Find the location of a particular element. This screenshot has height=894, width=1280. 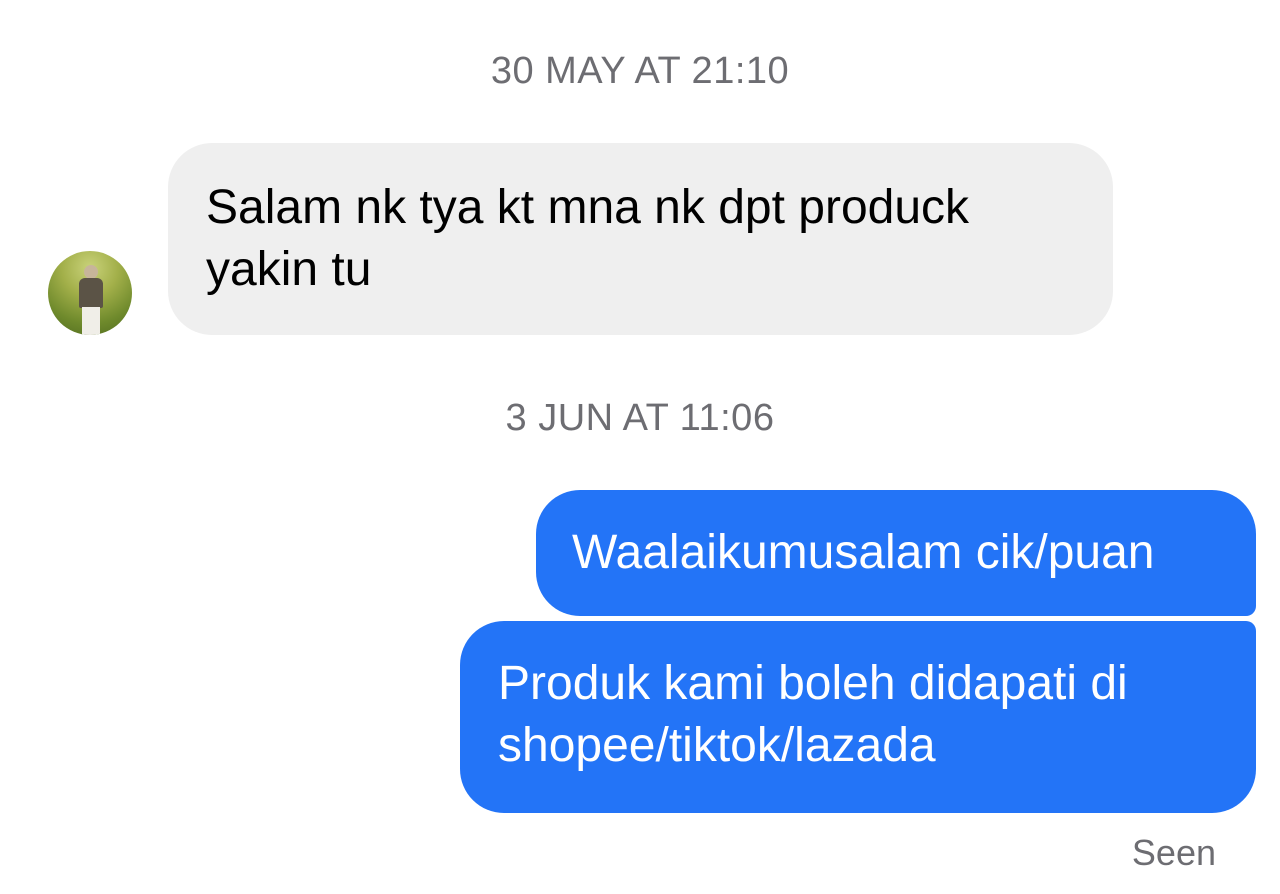

avatar-figure-torso is located at coordinates (91, 293).